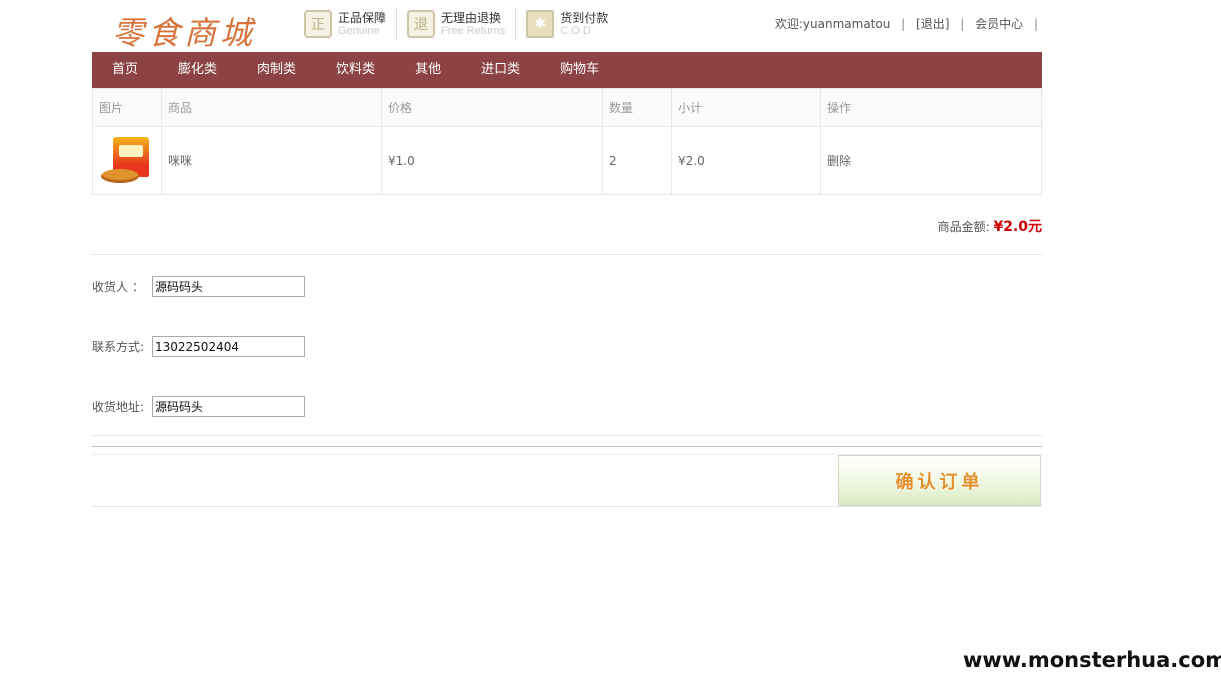  Describe the element at coordinates (908, 23) in the screenshot. I see `user-bar: 欢迎:yuanmamatou | [退出] | 会员中心 |` at that location.